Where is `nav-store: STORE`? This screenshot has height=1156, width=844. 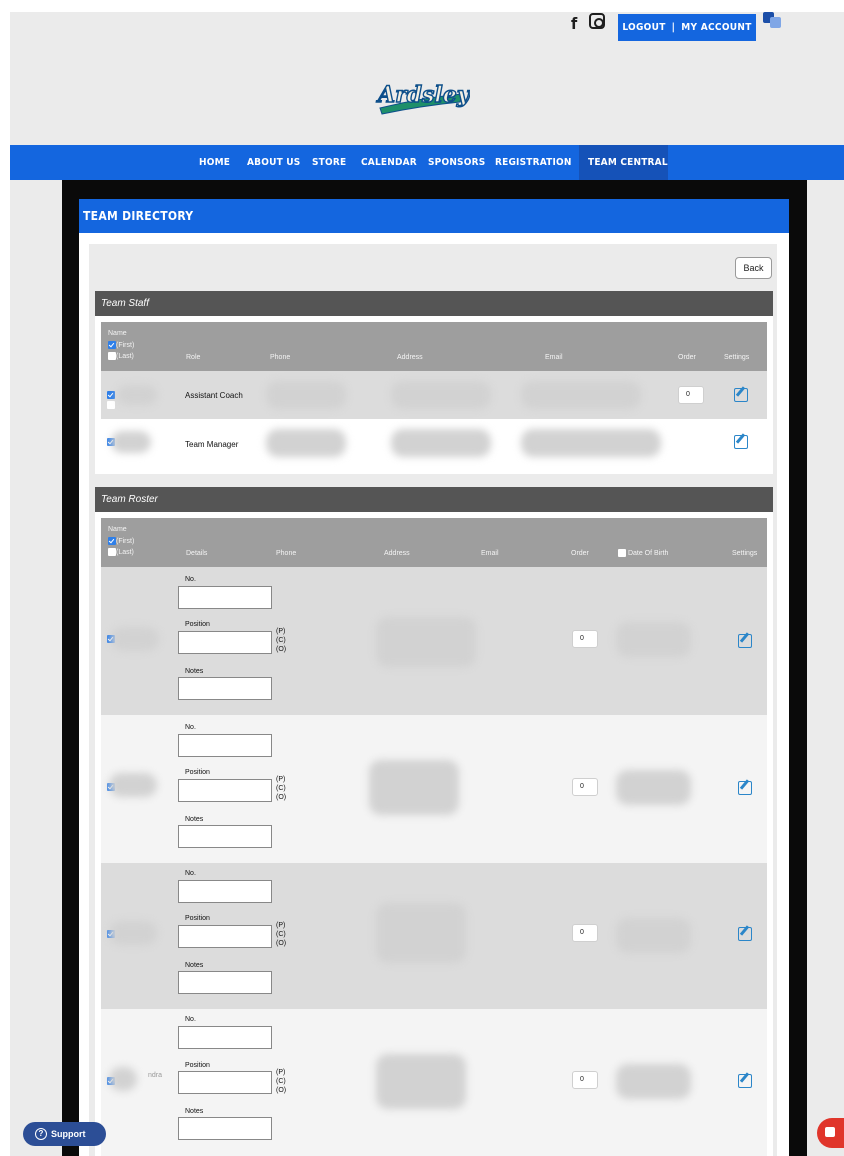
nav-store: STORE is located at coordinates (329, 162).